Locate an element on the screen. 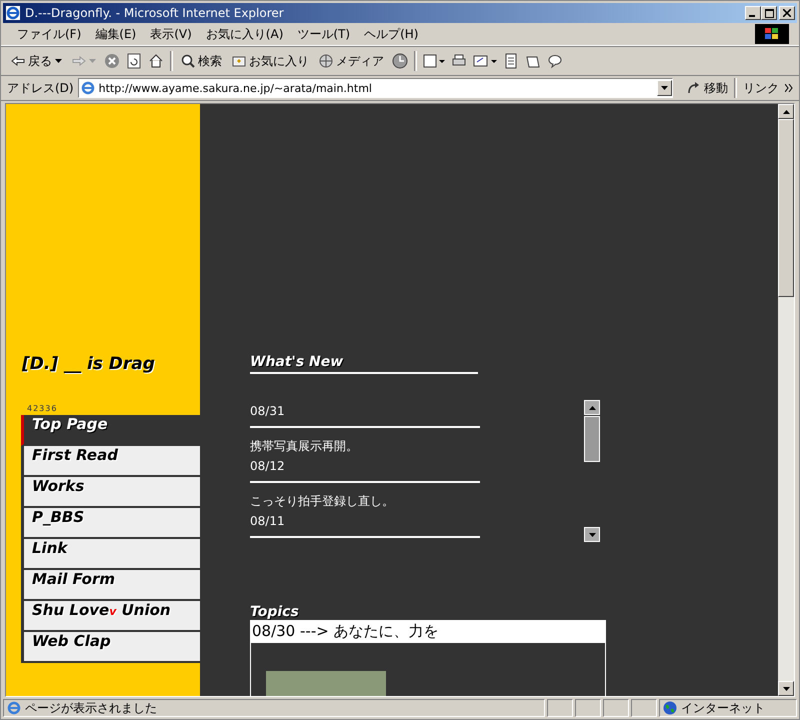 Image resolution: width=800 pixels, height=720 pixels. favorites-button: お気に入り is located at coordinates (270, 61).